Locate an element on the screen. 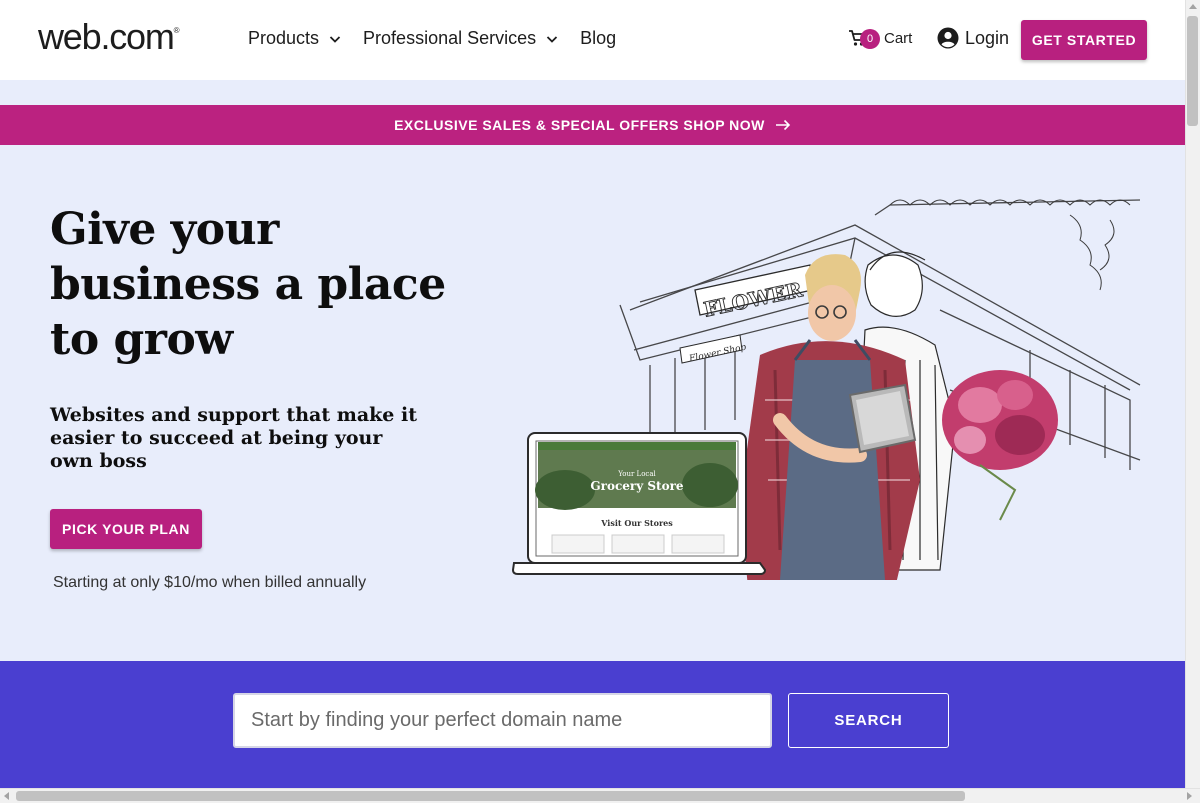  horizontal-scroll-thumb is located at coordinates (490, 796).